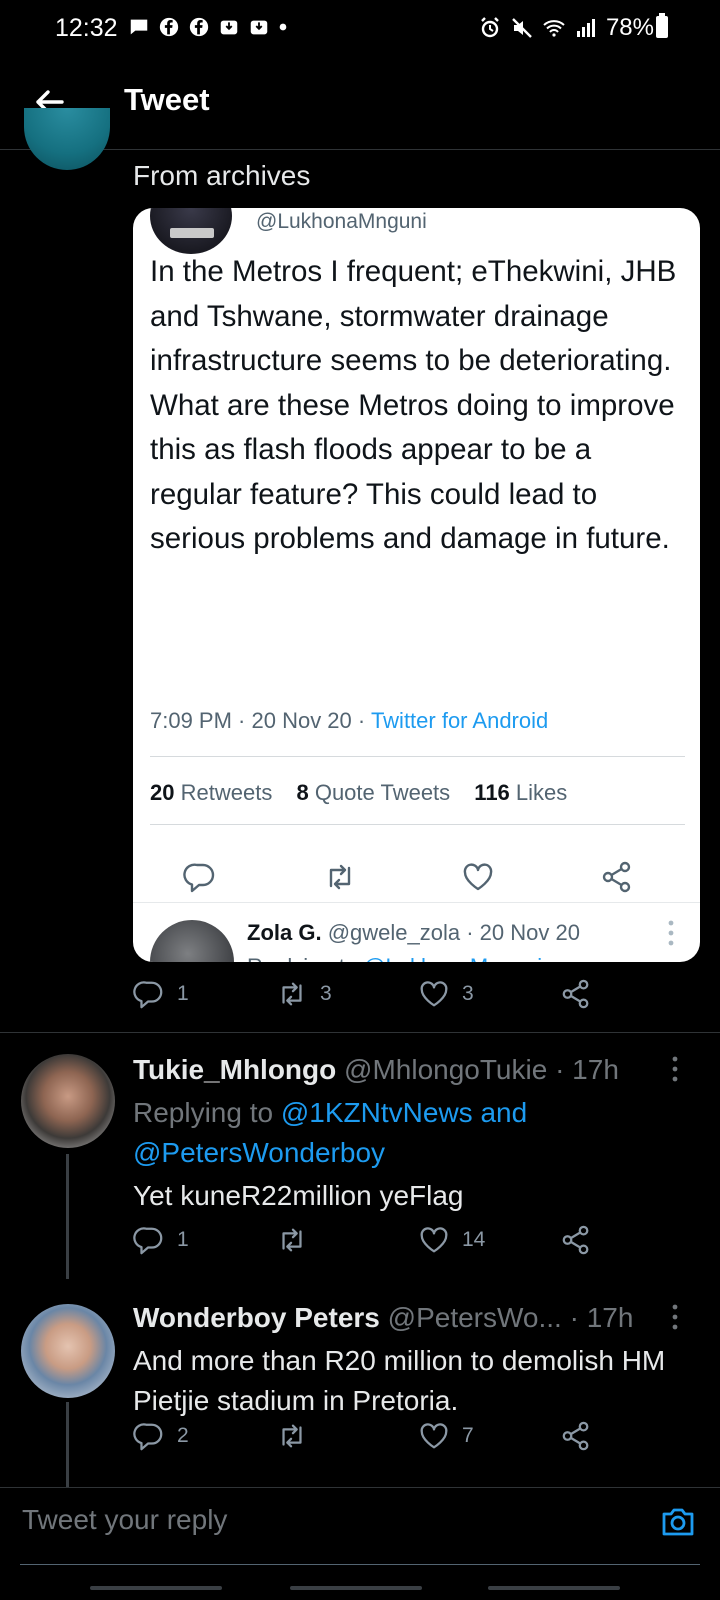  What do you see at coordinates (183, 1435) in the screenshot?
I see `reply-count: 2` at bounding box center [183, 1435].